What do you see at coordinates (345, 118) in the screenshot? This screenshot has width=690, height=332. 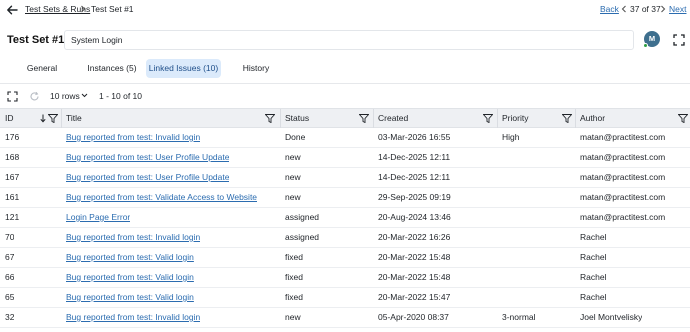 I see `table-header: ID Title Status Created Priority Author` at bounding box center [345, 118].